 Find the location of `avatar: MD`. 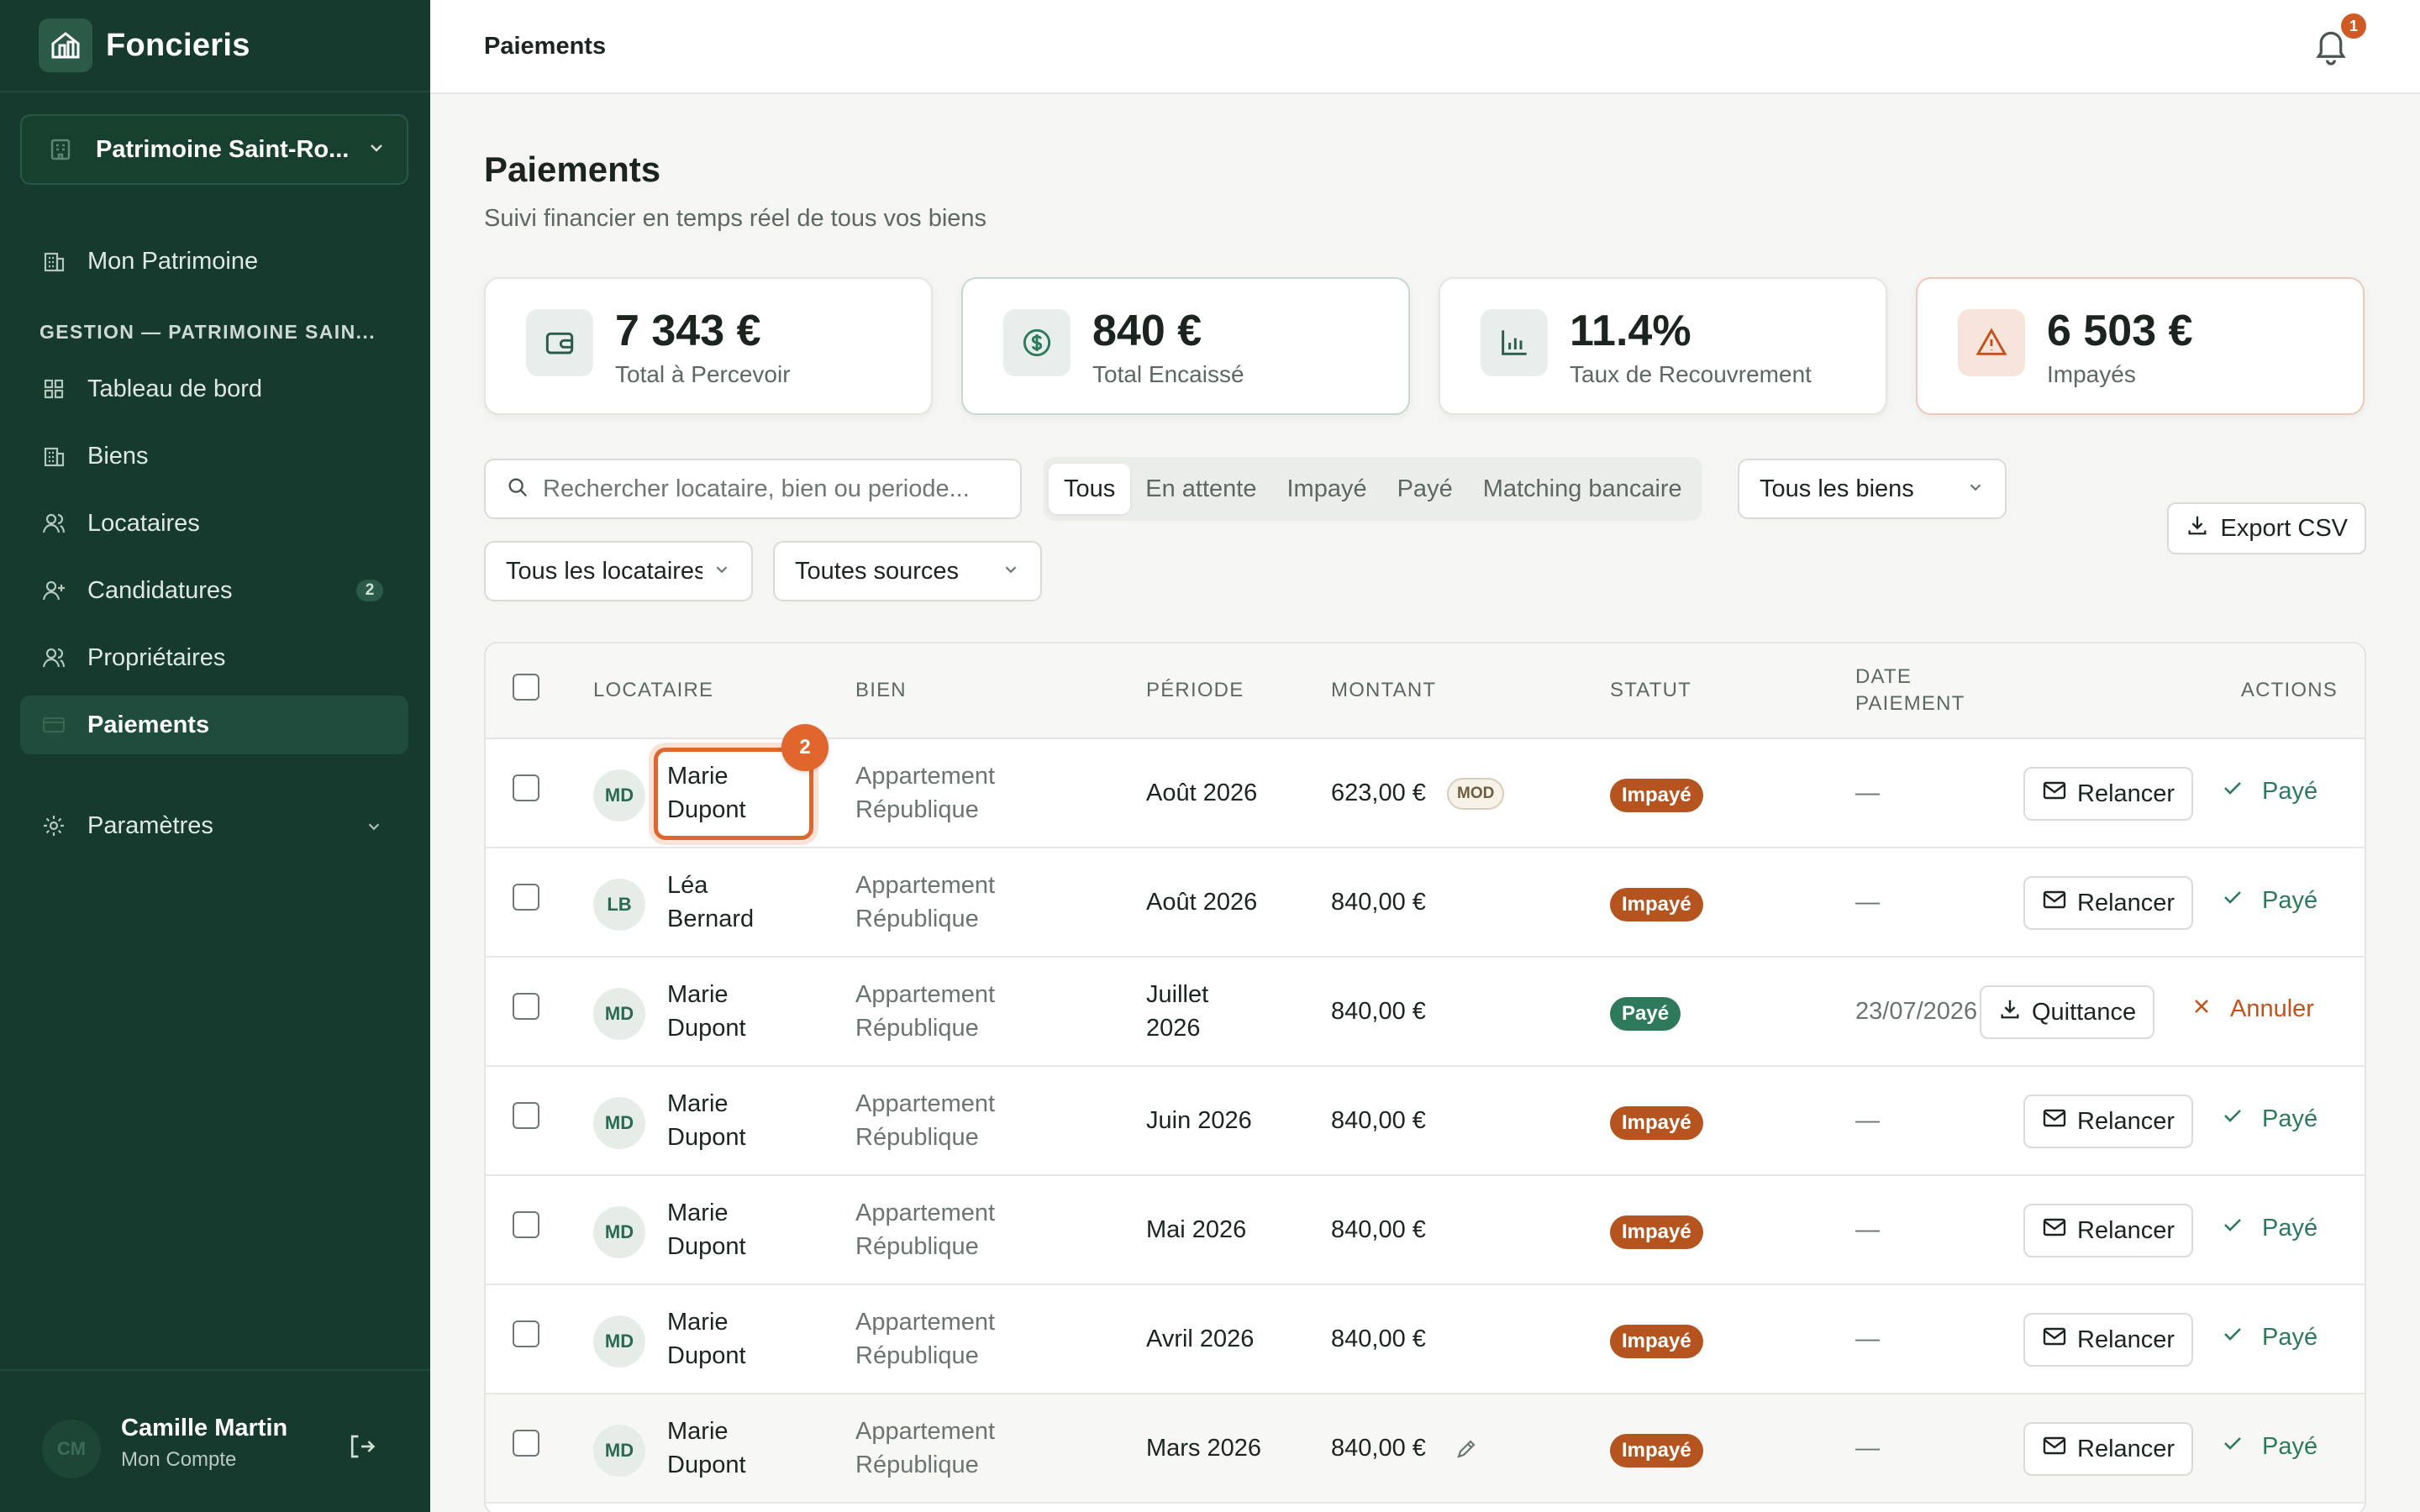

avatar: MD is located at coordinates (619, 795).